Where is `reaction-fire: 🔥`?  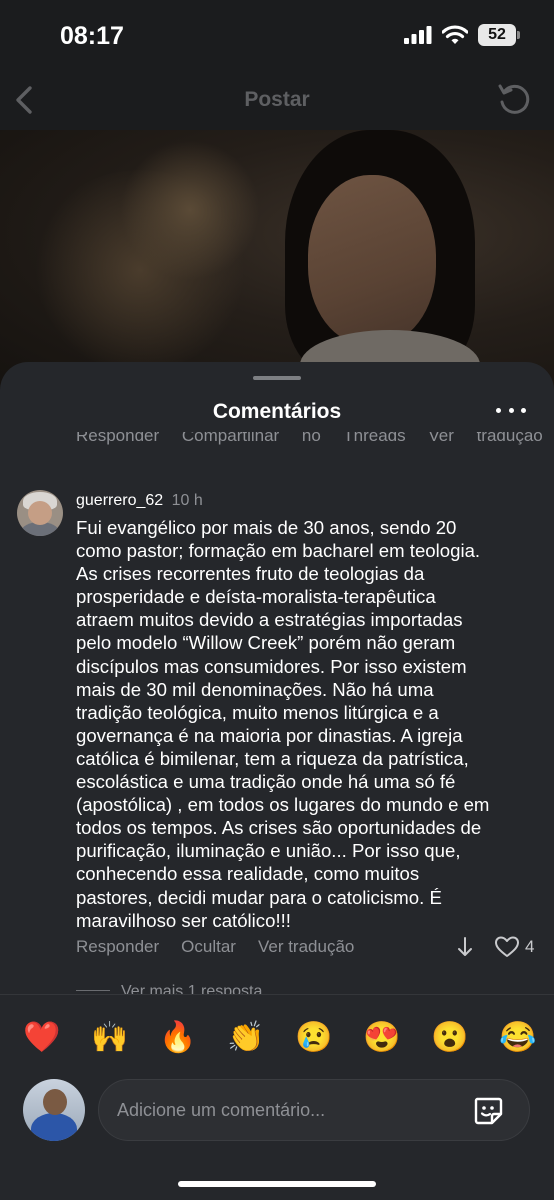 reaction-fire: 🔥 is located at coordinates (178, 1037).